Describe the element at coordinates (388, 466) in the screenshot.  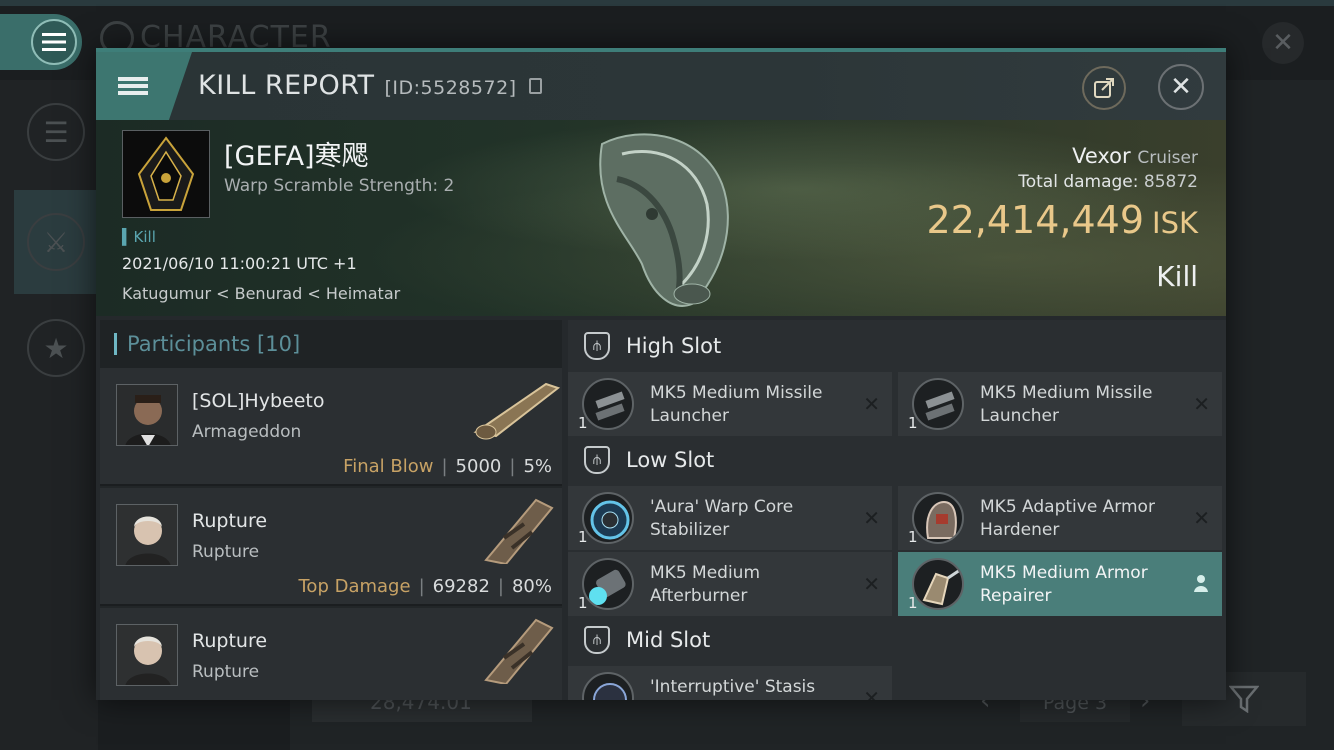
I see `final-blow-tag: Final Blow` at that location.